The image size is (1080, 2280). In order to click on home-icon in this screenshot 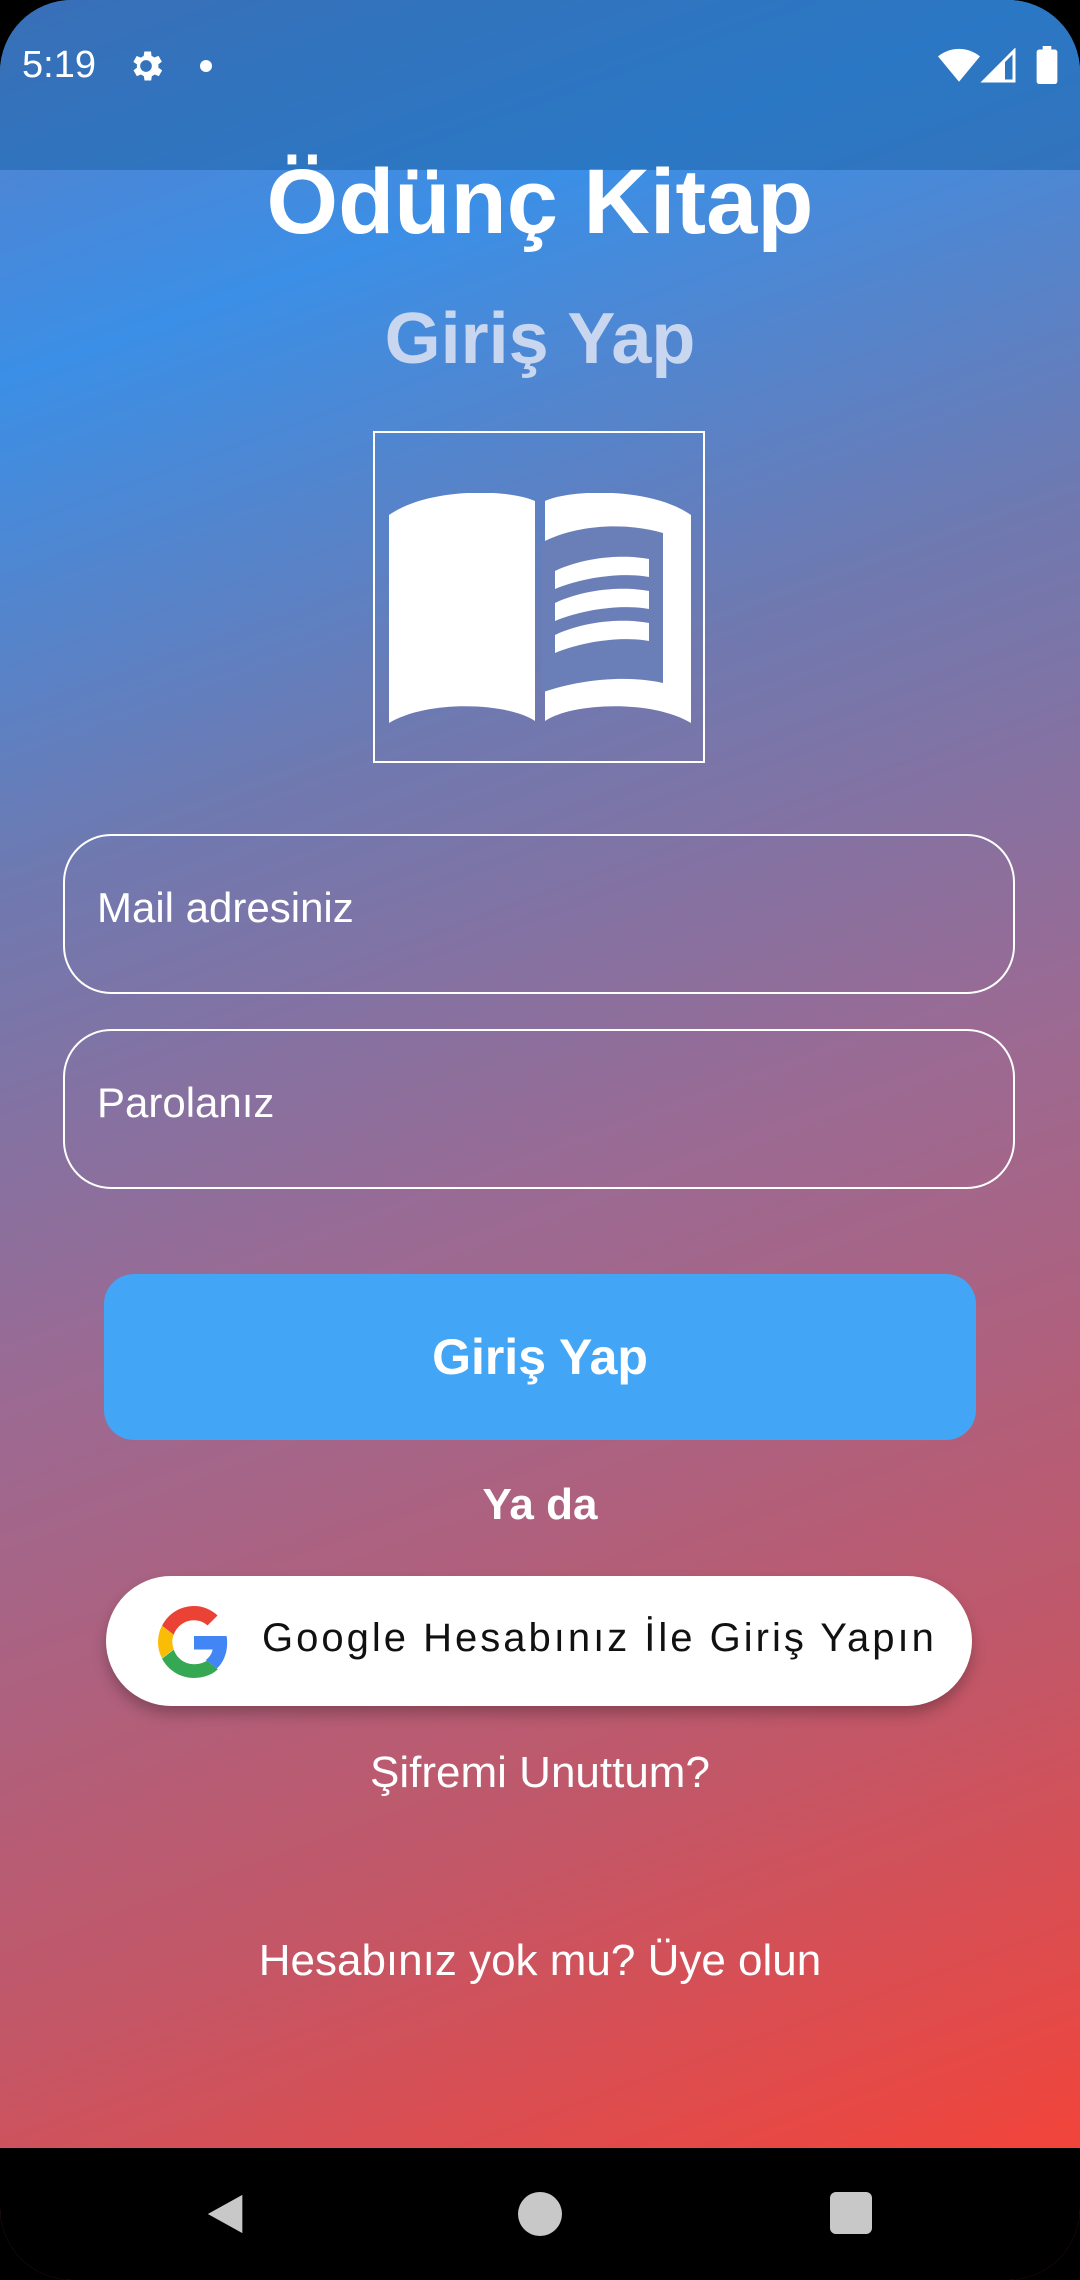, I will do `click(540, 2214)`.